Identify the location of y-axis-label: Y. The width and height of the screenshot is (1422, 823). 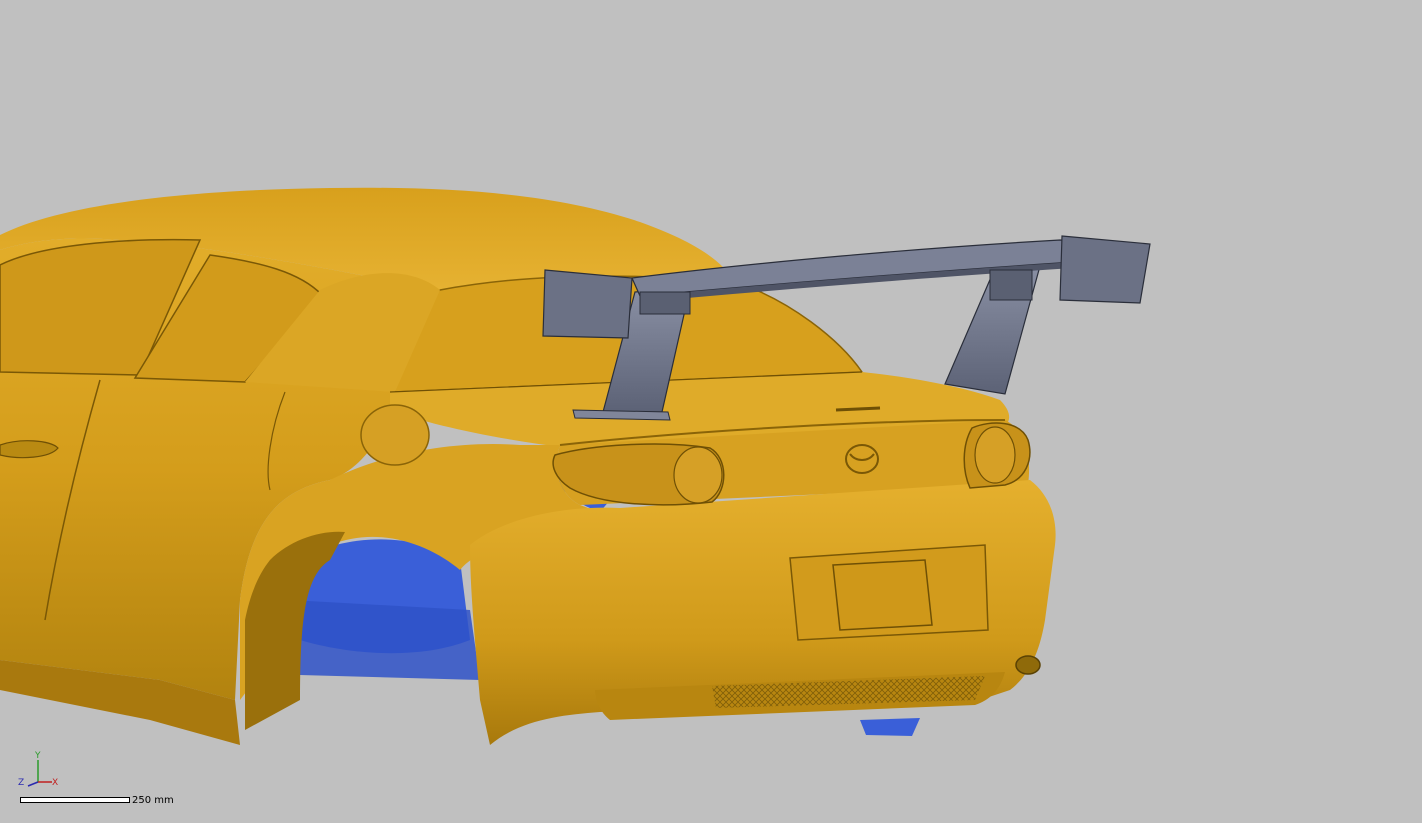
(38, 756).